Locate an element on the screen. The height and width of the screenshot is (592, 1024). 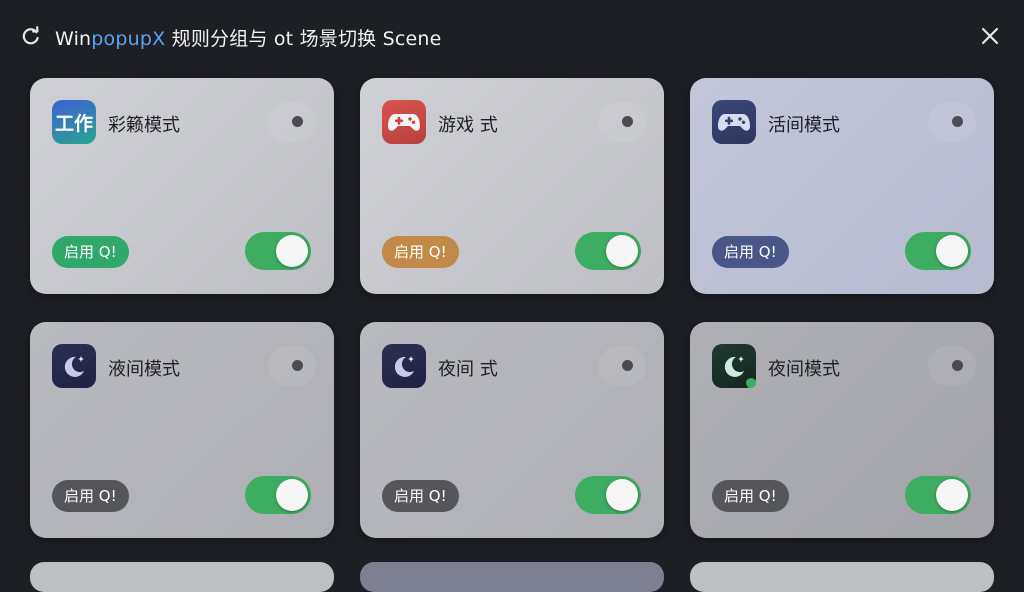
scene-card-night-1: 液间模式 启用 Q! is located at coordinates (182, 430).